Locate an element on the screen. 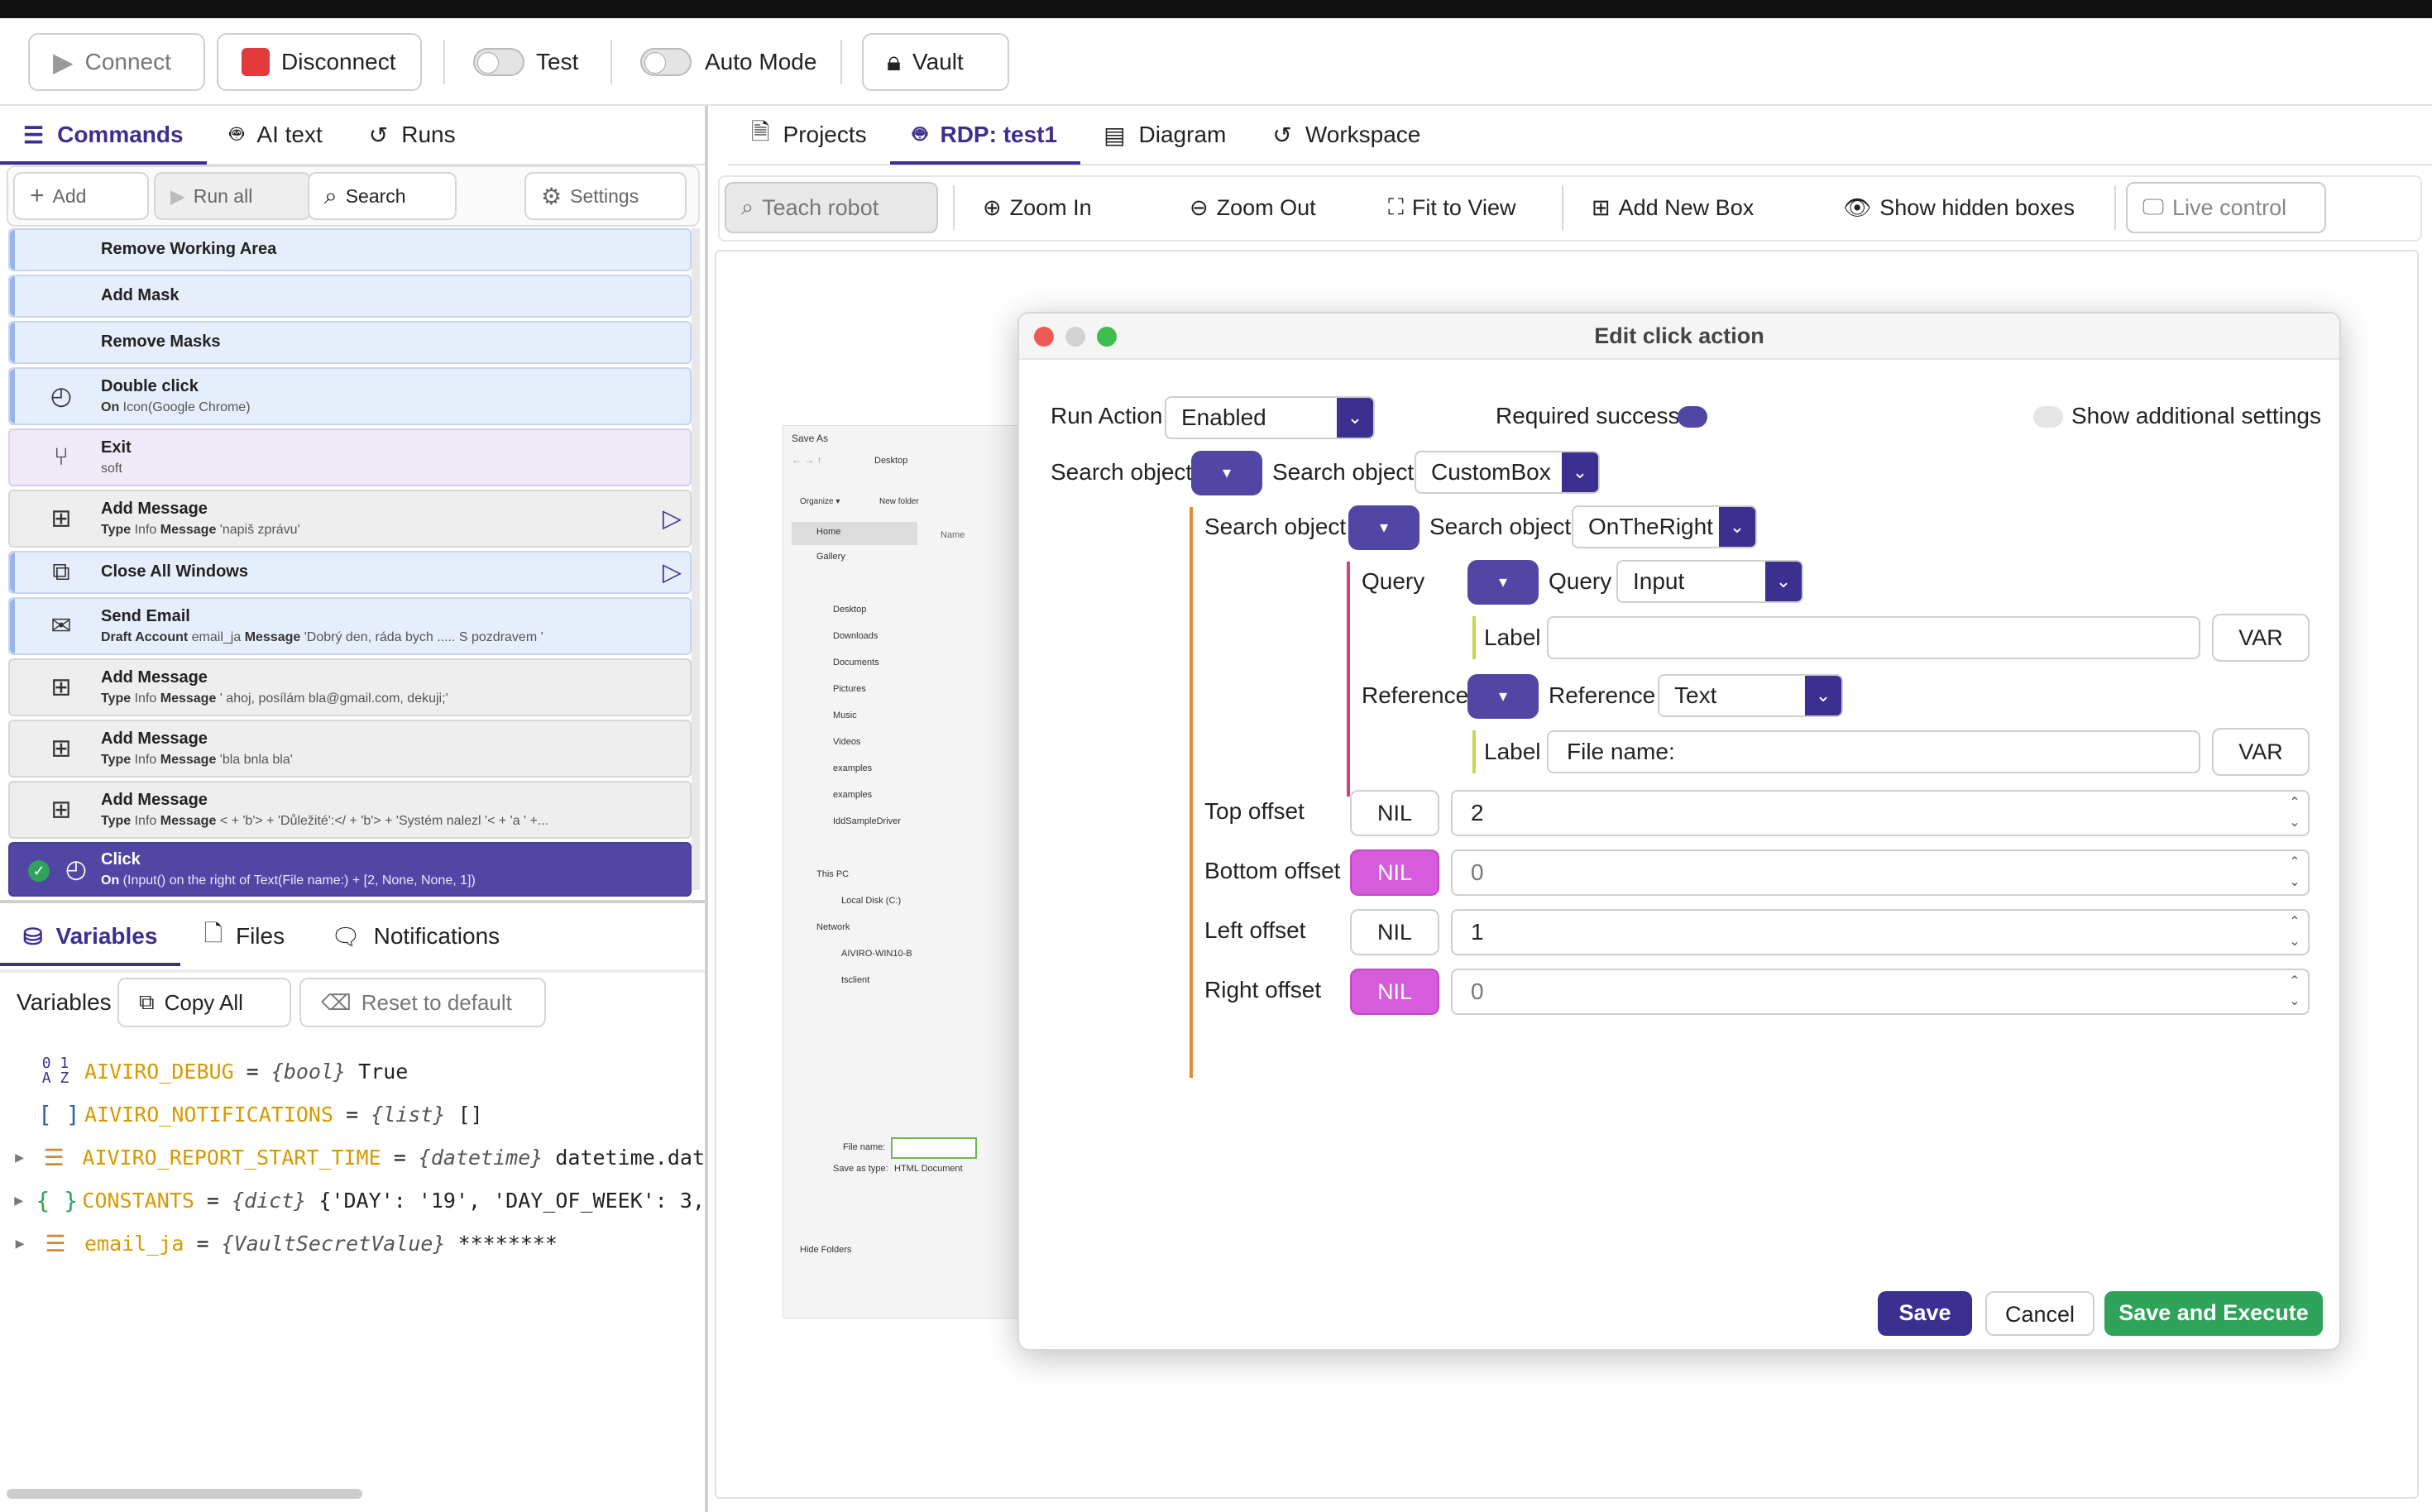  reference-select: Text ⌄ is located at coordinates (1750, 695).